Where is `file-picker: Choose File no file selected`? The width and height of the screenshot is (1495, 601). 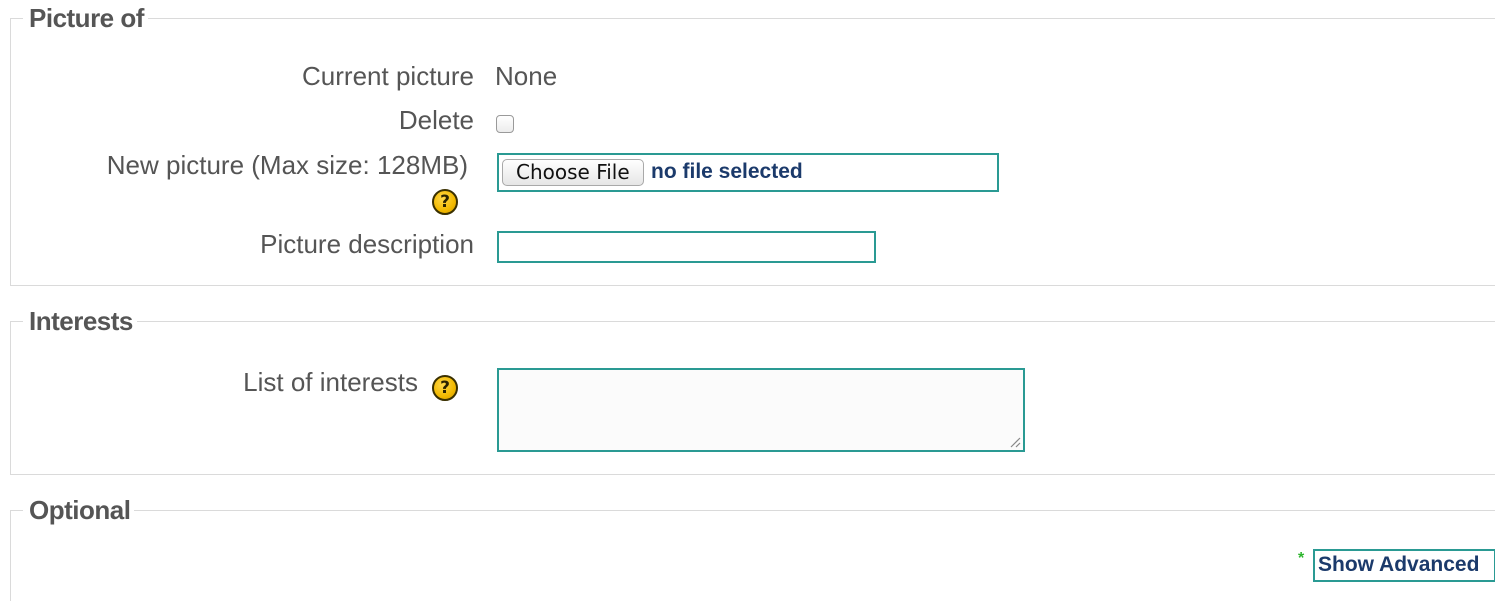
file-picker: Choose File no file selected is located at coordinates (748, 172).